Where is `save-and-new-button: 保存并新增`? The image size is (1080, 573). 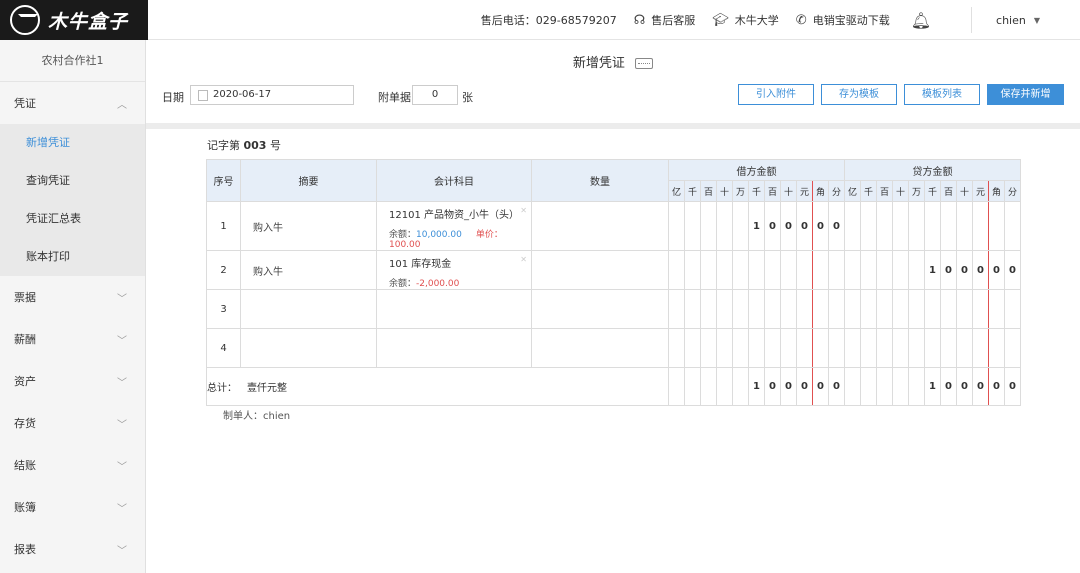 save-and-new-button: 保存并新增 is located at coordinates (1025, 94).